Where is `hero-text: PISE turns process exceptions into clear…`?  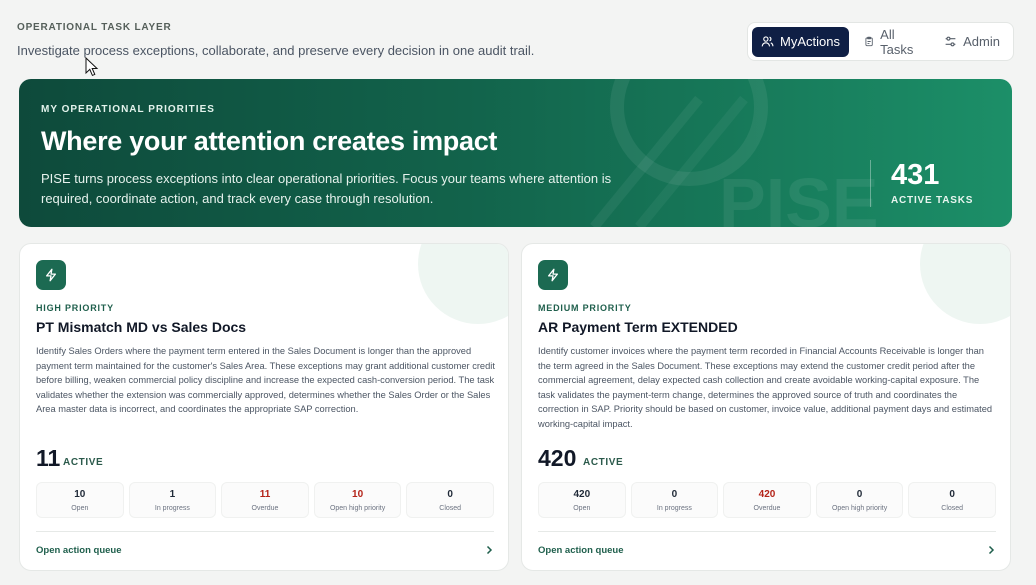
hero-text: PISE turns process exceptions into clear… is located at coordinates (326, 188).